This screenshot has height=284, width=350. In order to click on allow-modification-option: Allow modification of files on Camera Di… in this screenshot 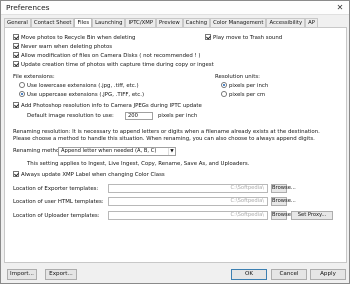, I will do `click(106, 55)`.